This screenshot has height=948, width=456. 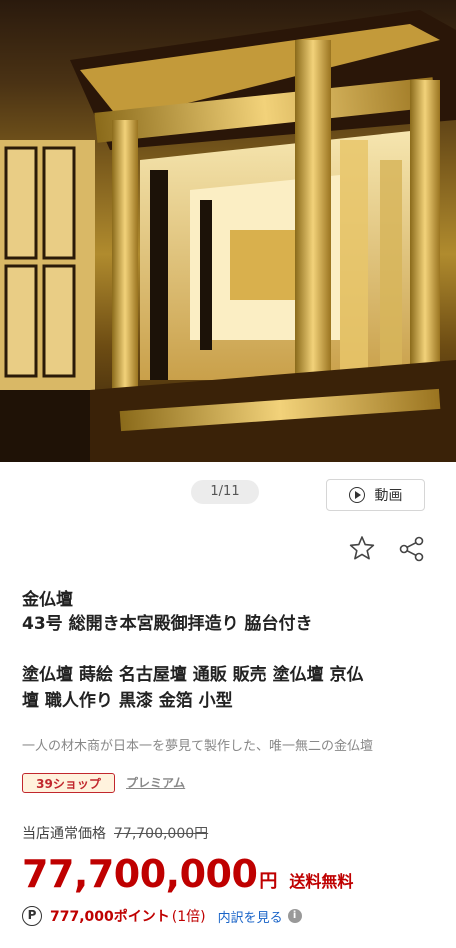 What do you see at coordinates (110, 917) in the screenshot?
I see `points-value: 777,000ポイント` at bounding box center [110, 917].